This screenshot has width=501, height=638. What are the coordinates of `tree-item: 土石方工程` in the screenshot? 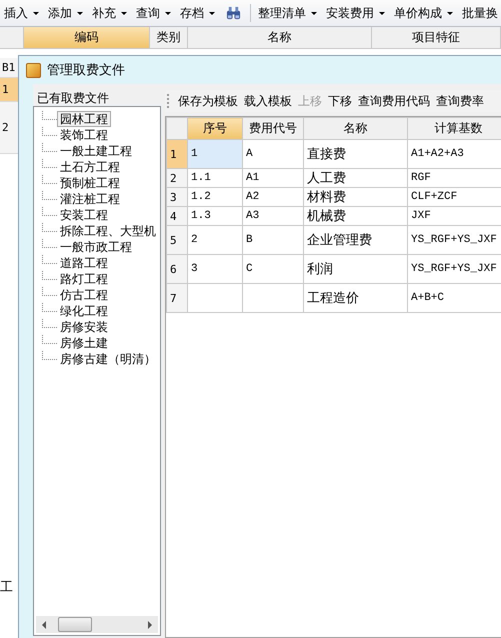 It's located at (90, 167).